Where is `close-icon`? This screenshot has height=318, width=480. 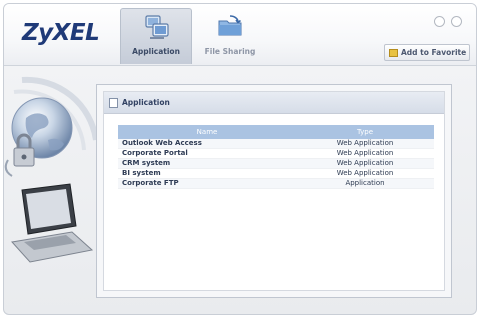
close-icon is located at coordinates (456, 21).